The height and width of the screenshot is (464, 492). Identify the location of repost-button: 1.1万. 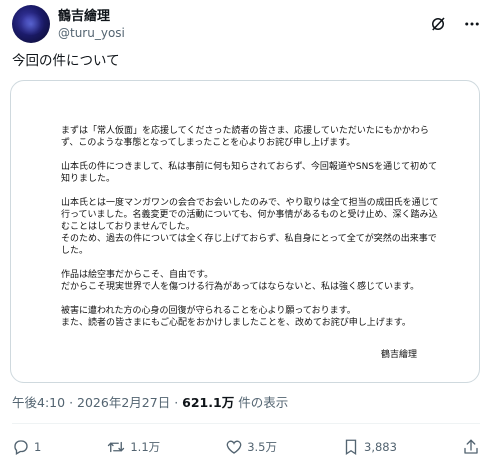
(133, 447).